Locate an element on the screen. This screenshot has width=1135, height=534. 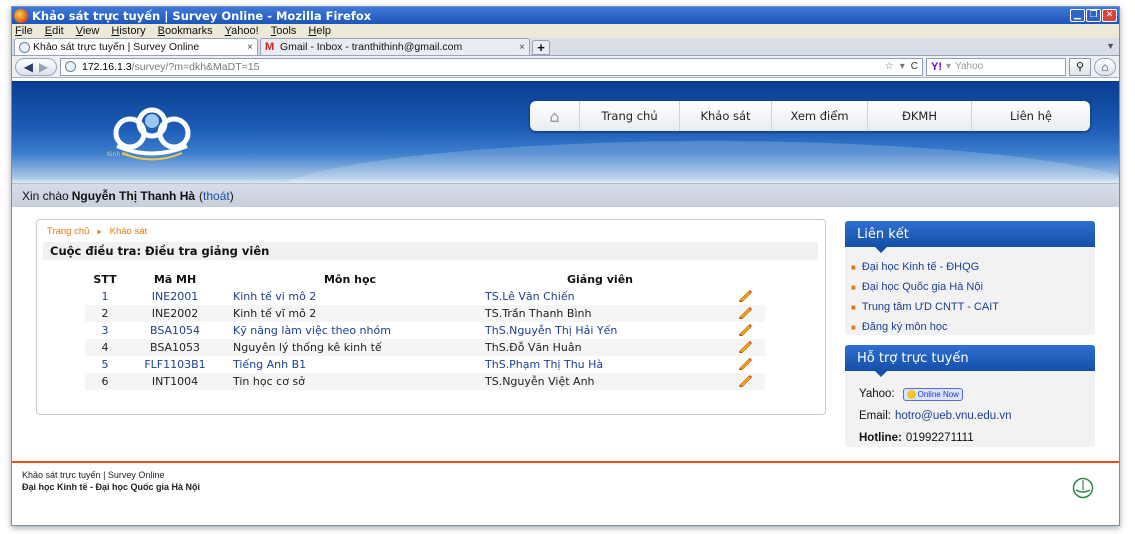
logout-link: thoát is located at coordinates (216, 196).